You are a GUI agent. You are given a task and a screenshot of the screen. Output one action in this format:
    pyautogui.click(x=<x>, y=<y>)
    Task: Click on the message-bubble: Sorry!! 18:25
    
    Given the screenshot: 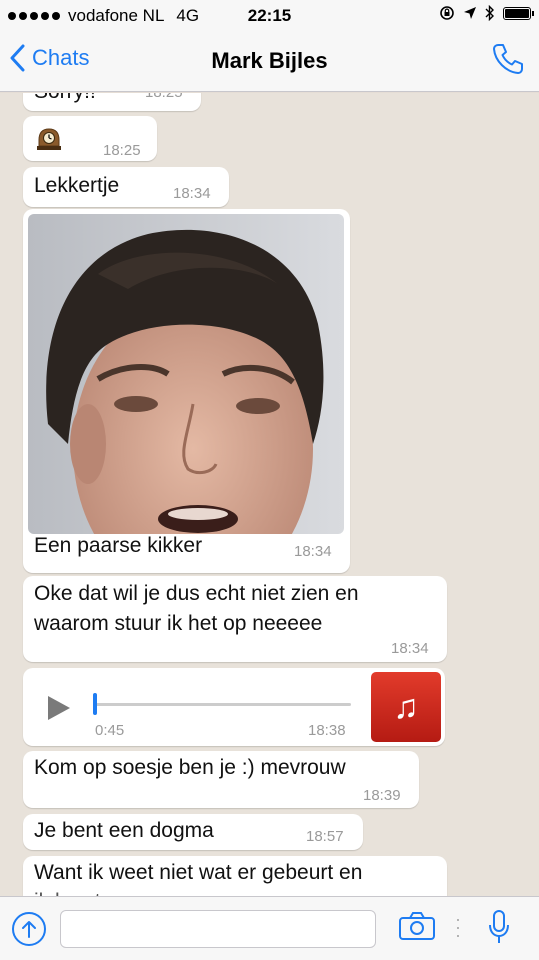 What is the action you would take?
    pyautogui.click(x=112, y=102)
    